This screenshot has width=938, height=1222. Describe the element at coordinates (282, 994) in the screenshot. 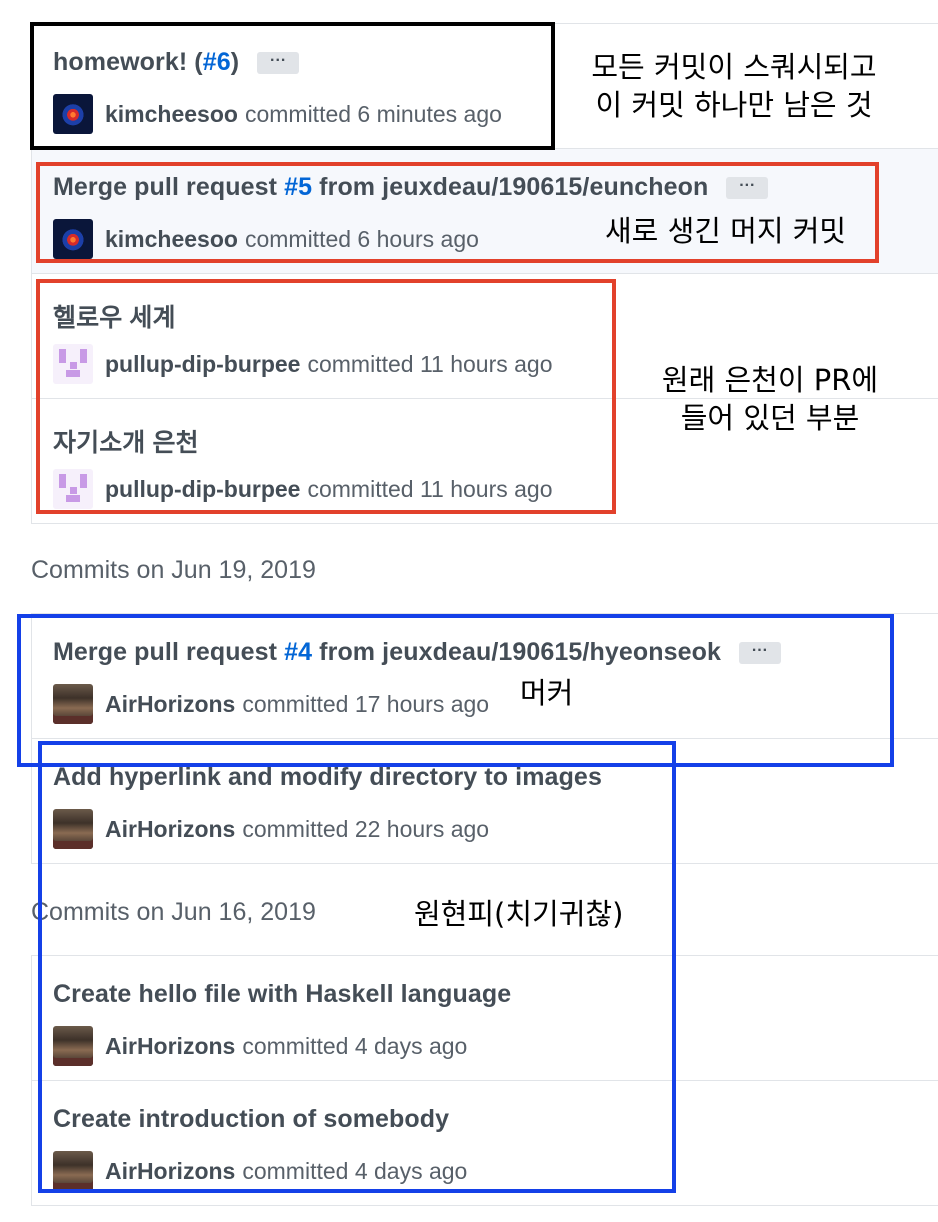

I see `commit-title: Create hello file with Haskell language` at that location.